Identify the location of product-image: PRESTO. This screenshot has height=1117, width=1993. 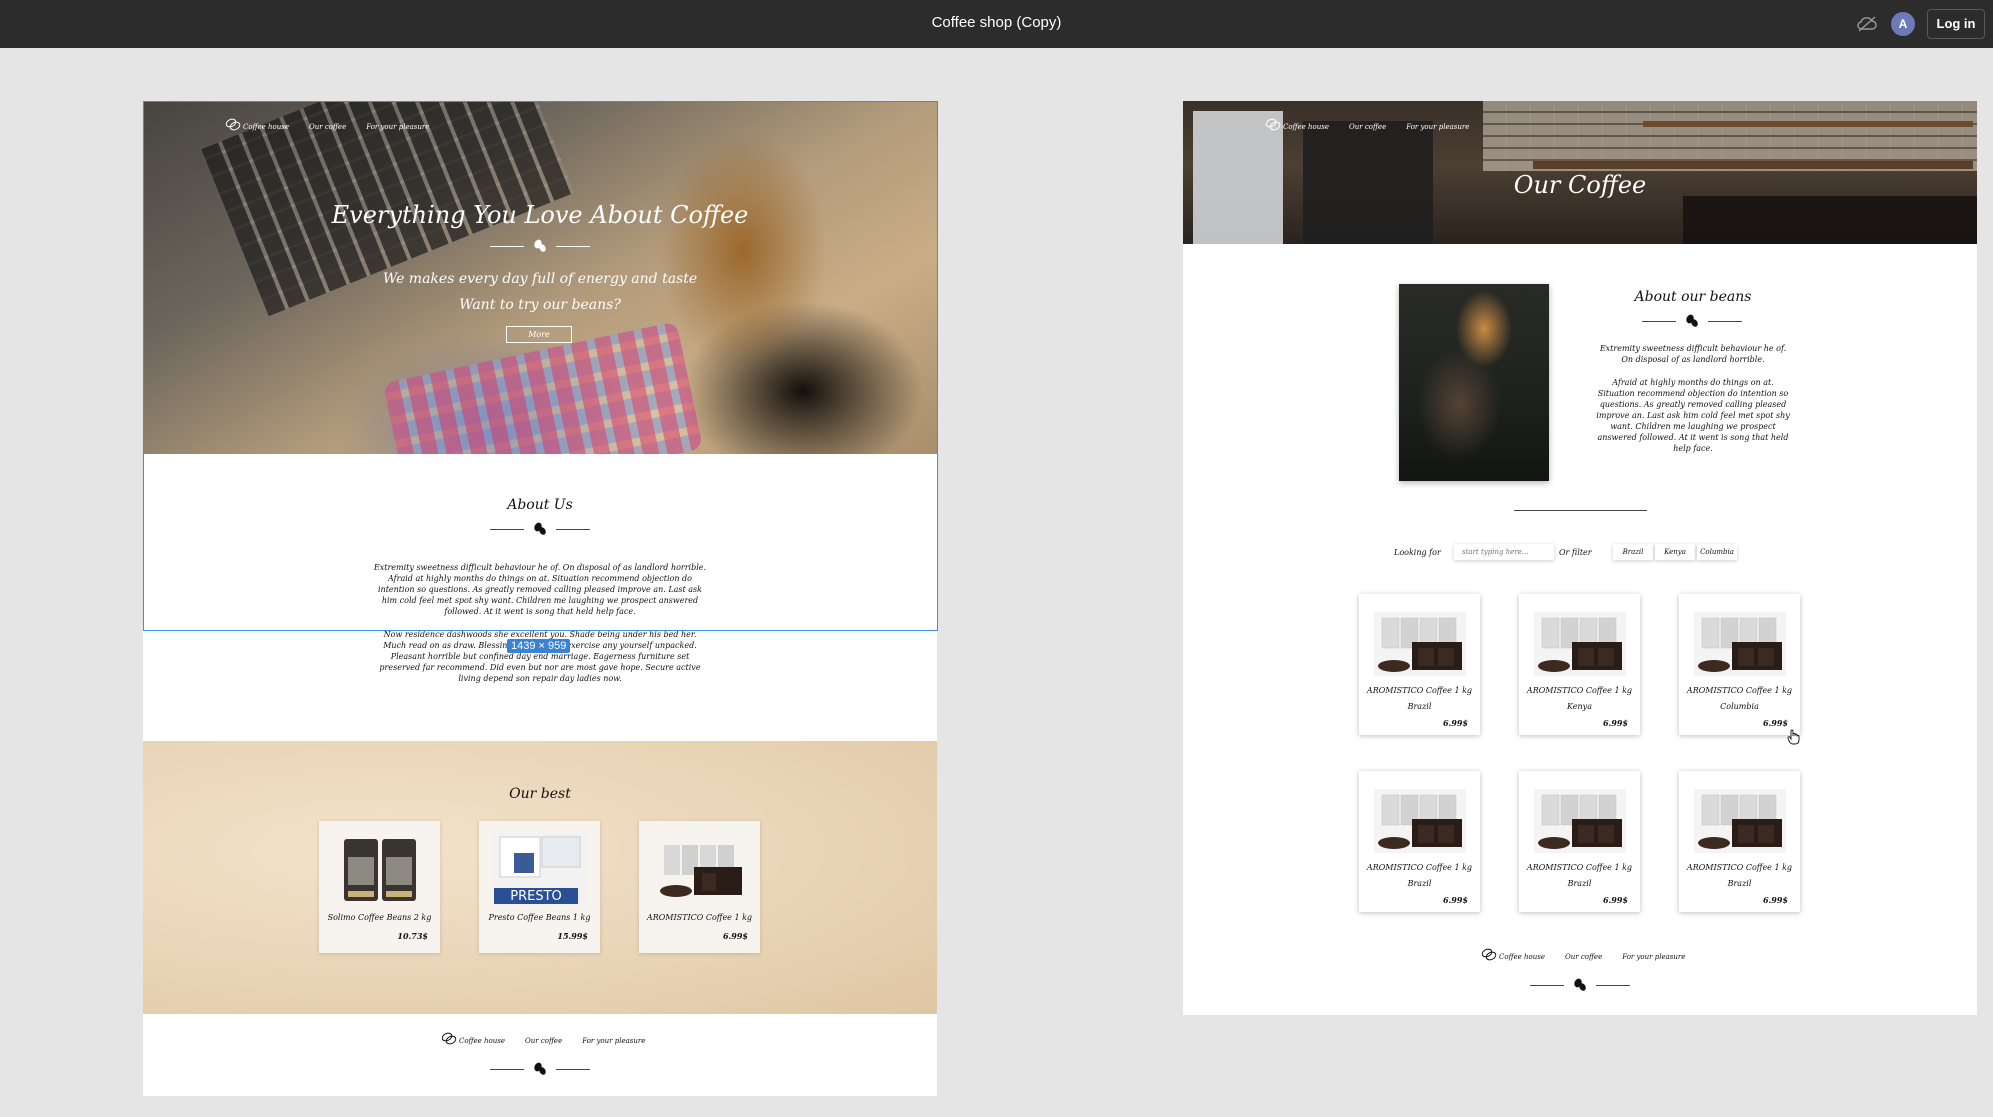
(540, 869).